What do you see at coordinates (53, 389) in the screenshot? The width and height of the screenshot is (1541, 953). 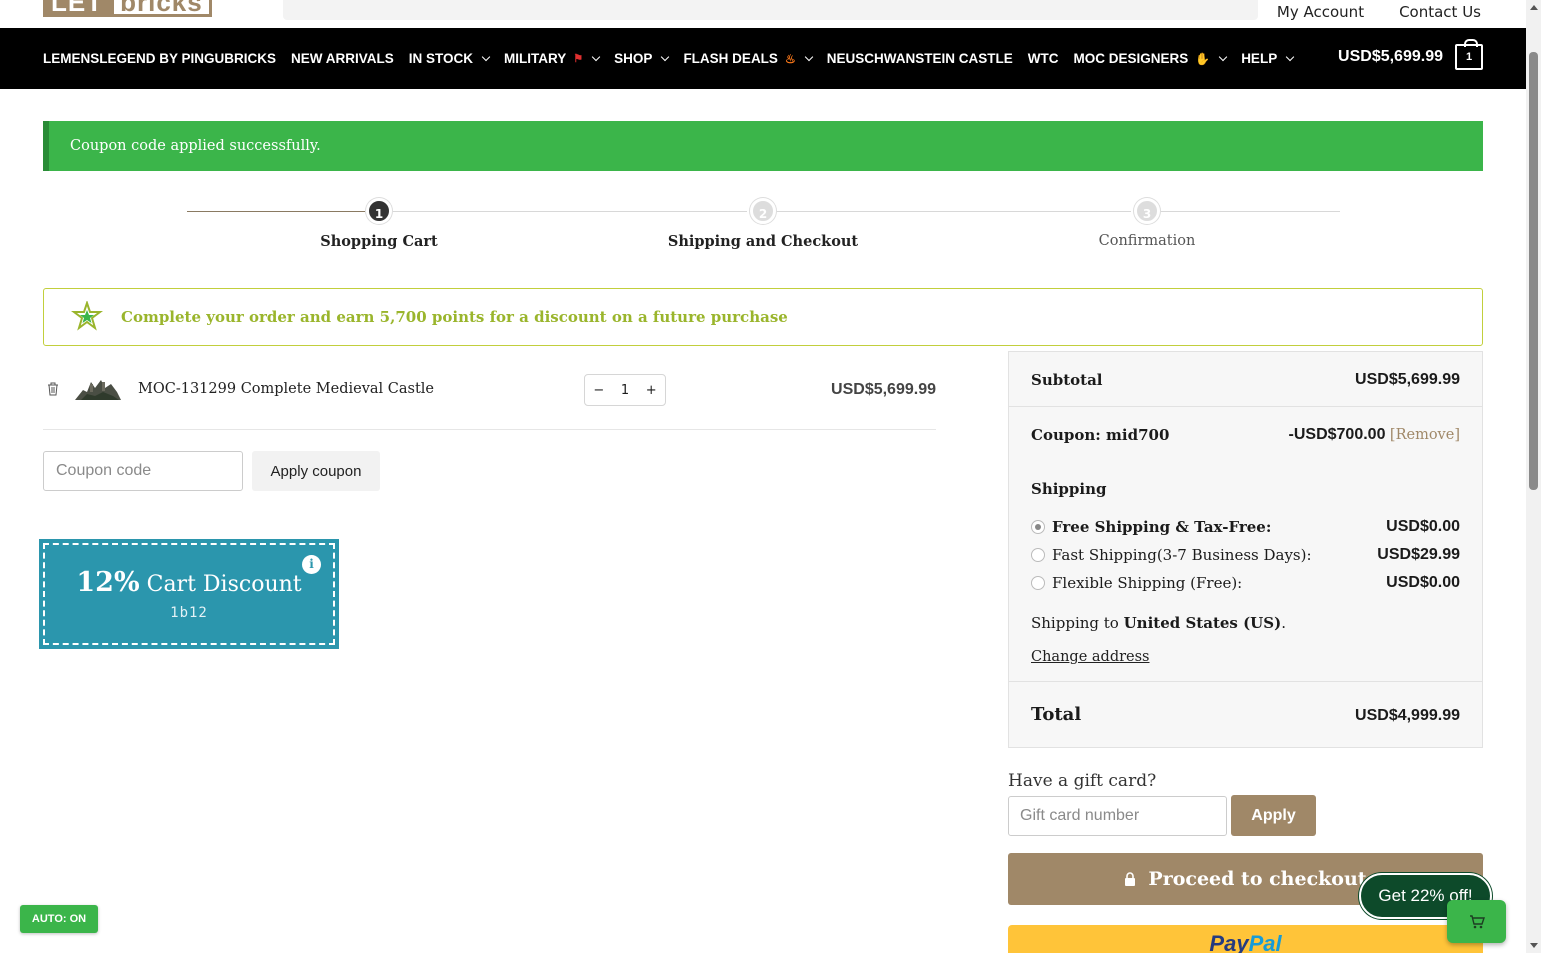 I see `trash-icon` at bounding box center [53, 389].